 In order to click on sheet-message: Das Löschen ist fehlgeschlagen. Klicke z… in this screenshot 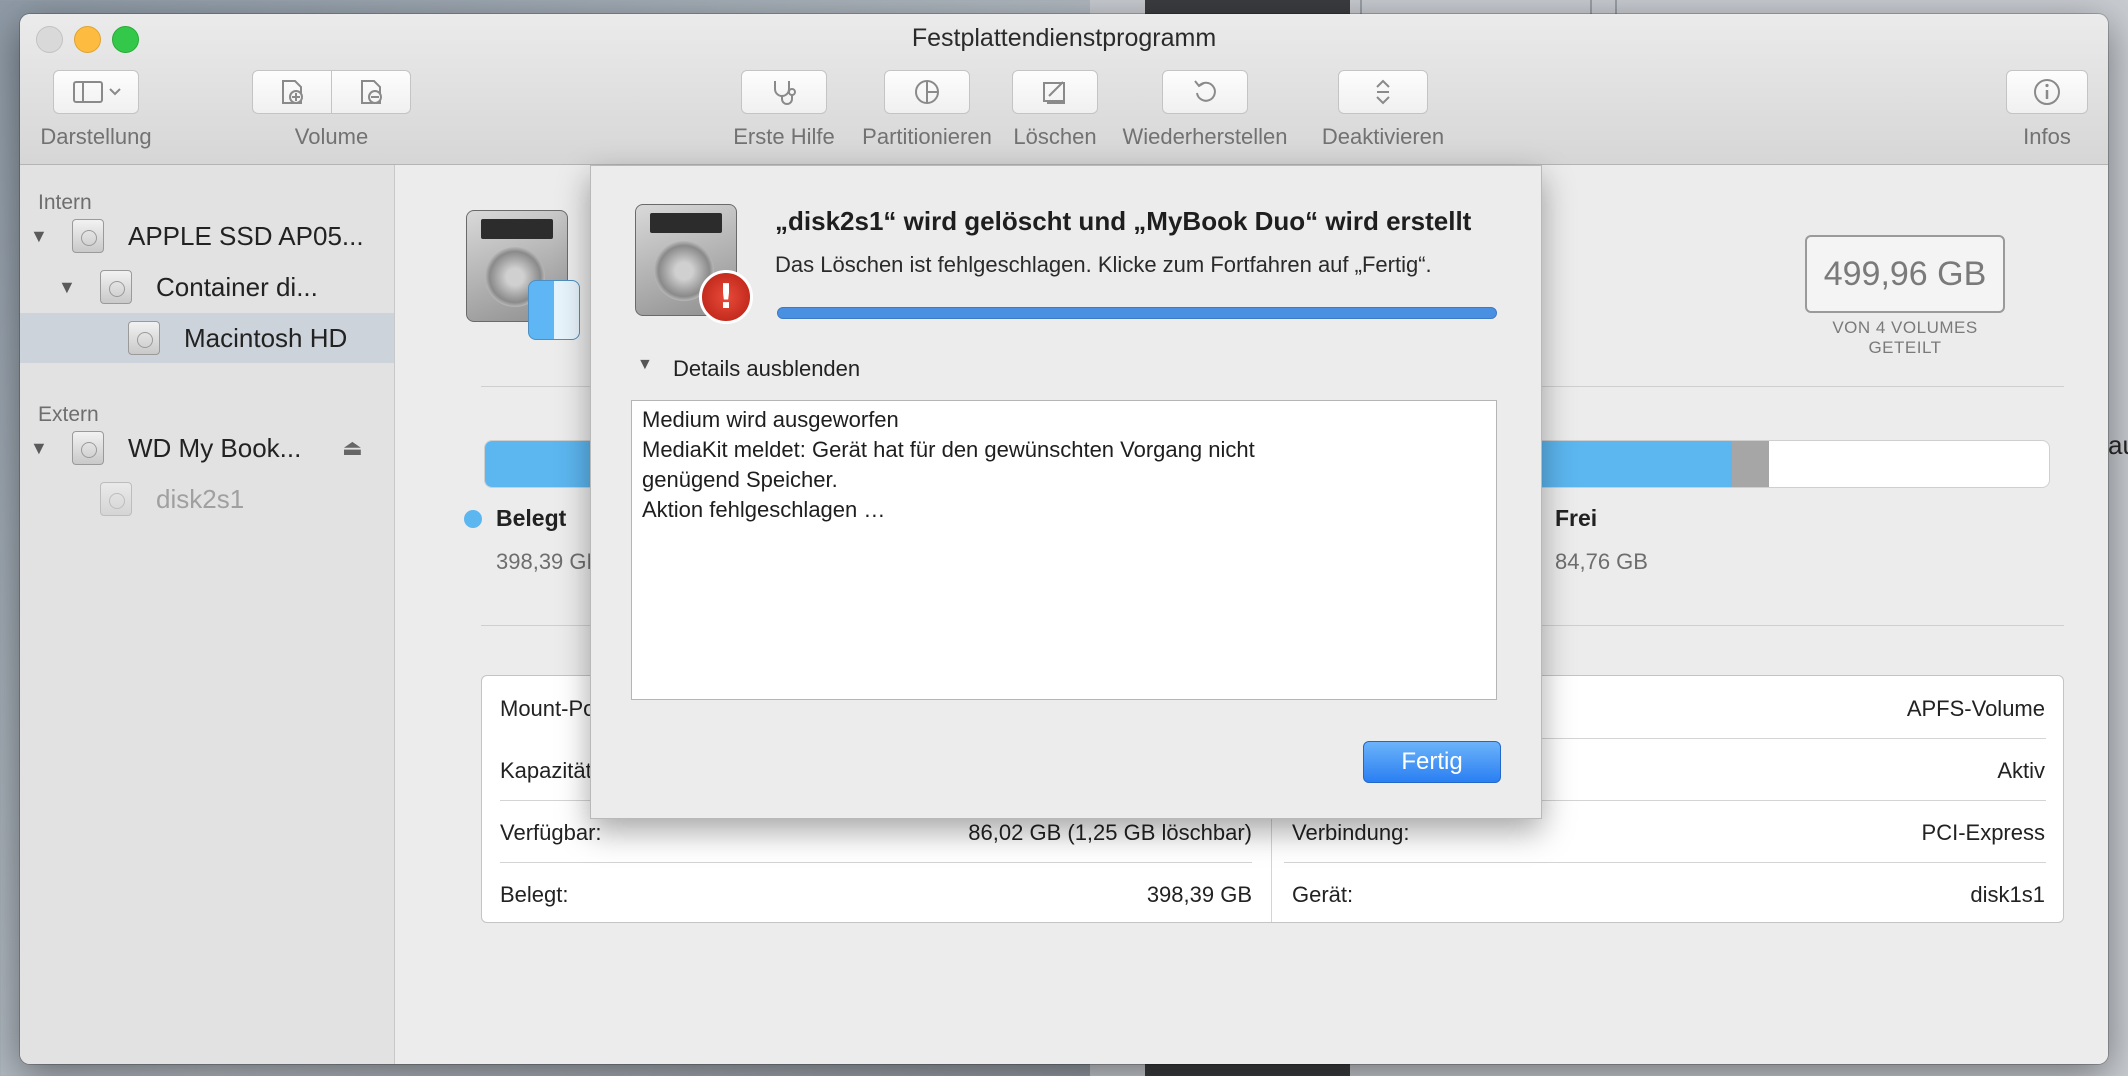, I will do `click(1103, 264)`.